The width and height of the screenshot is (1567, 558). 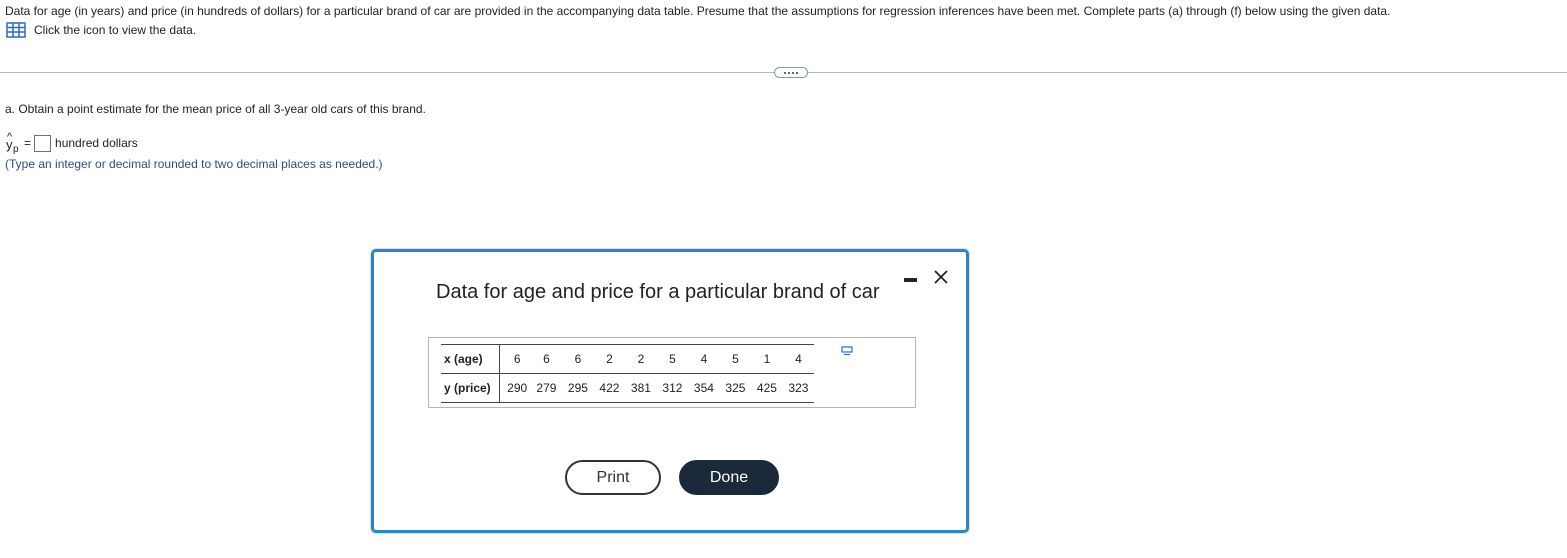 What do you see at coordinates (941, 277) in the screenshot?
I see `close-icon` at bounding box center [941, 277].